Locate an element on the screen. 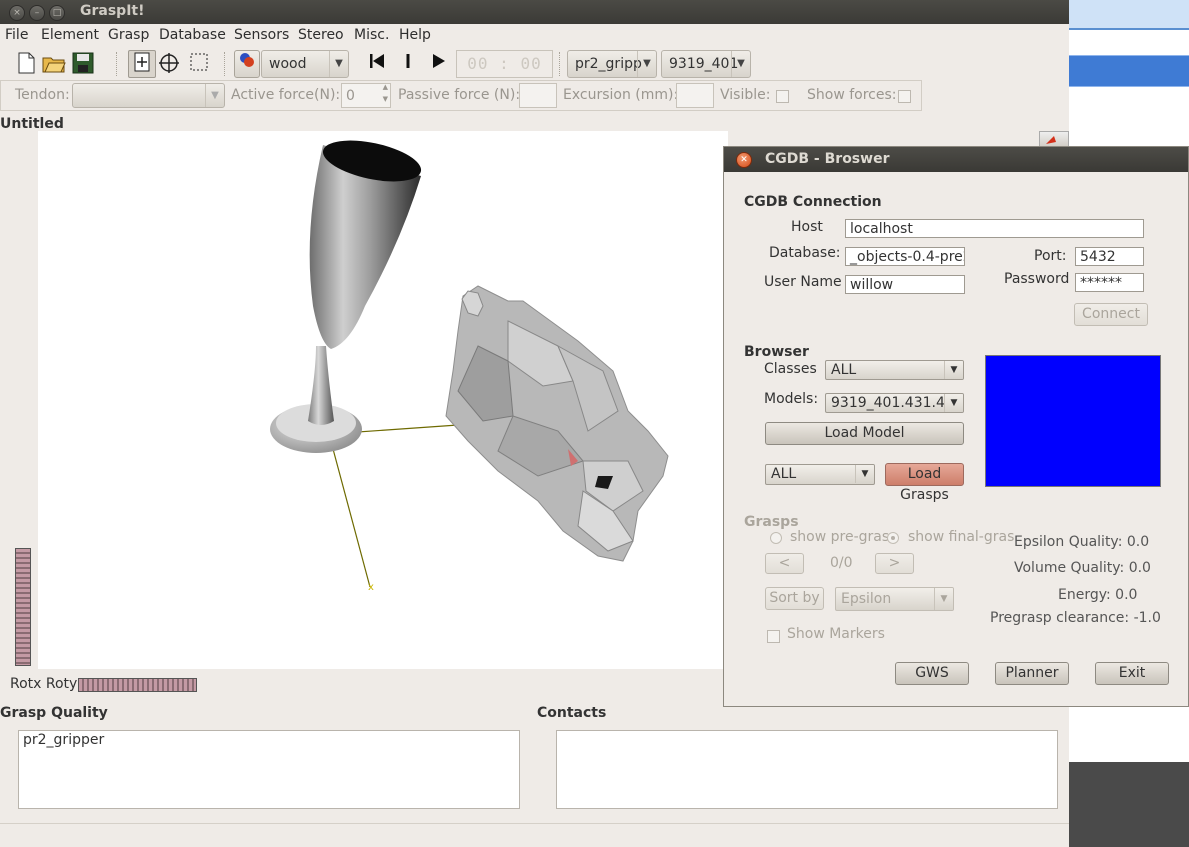 The image size is (1189, 847). show-pre-grasp-label: show pre-gras is located at coordinates (840, 537).